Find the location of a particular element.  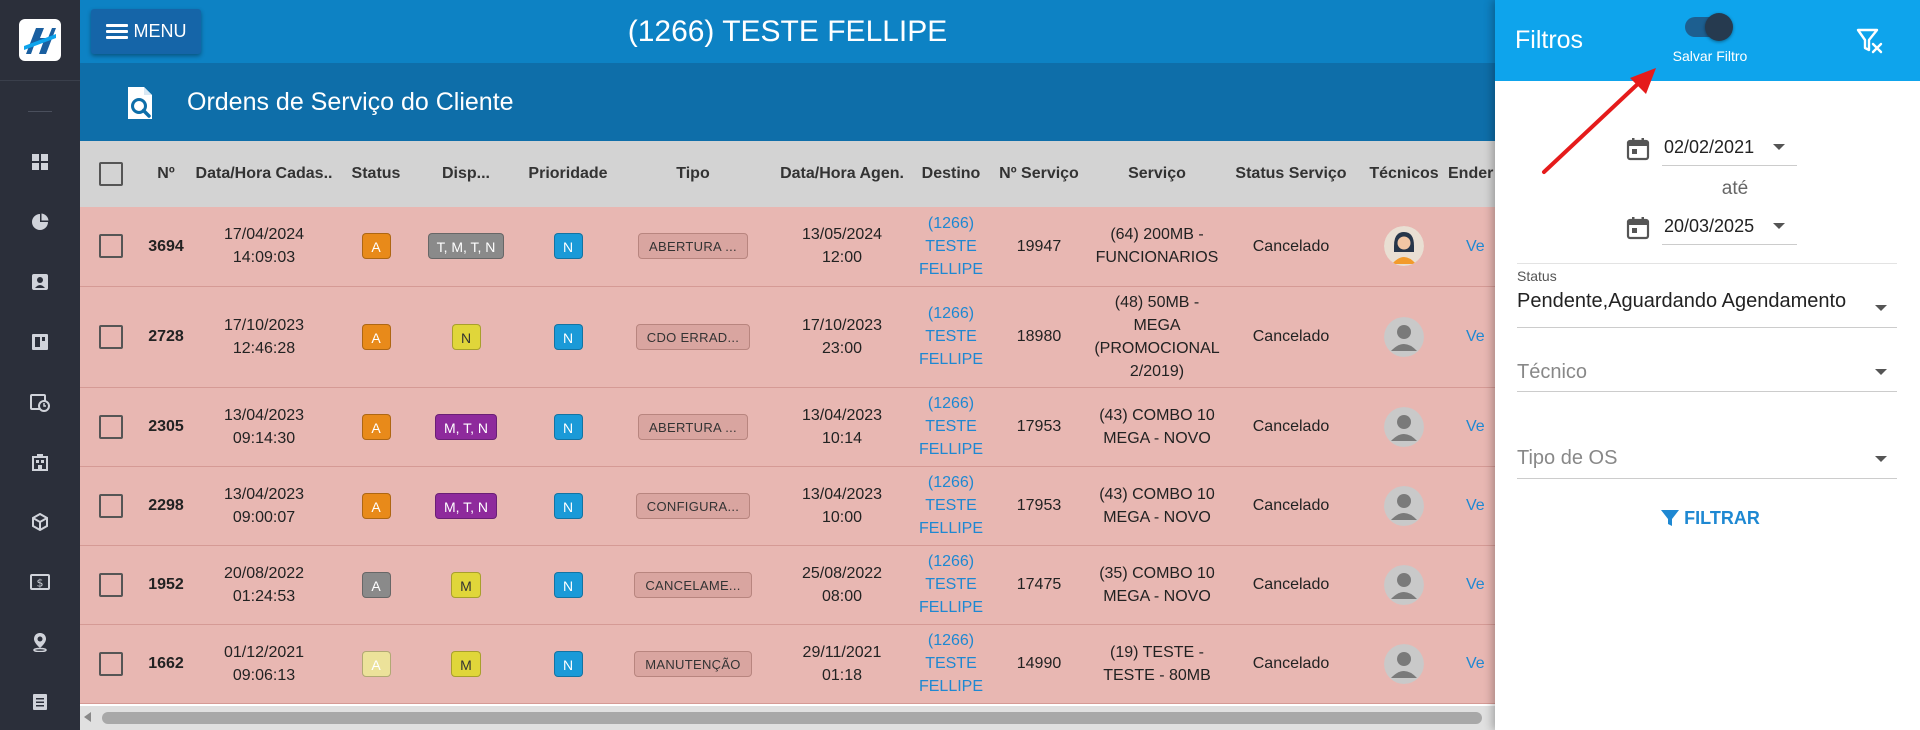

cell-disponibilidade: M is located at coordinates (466, 663).